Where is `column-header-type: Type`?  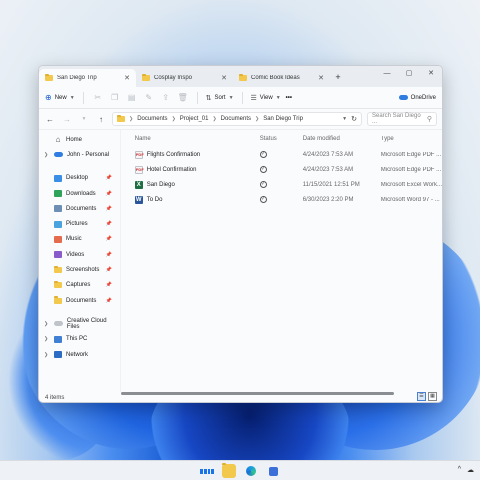
column-header-type: Type is located at coordinates (411, 139).